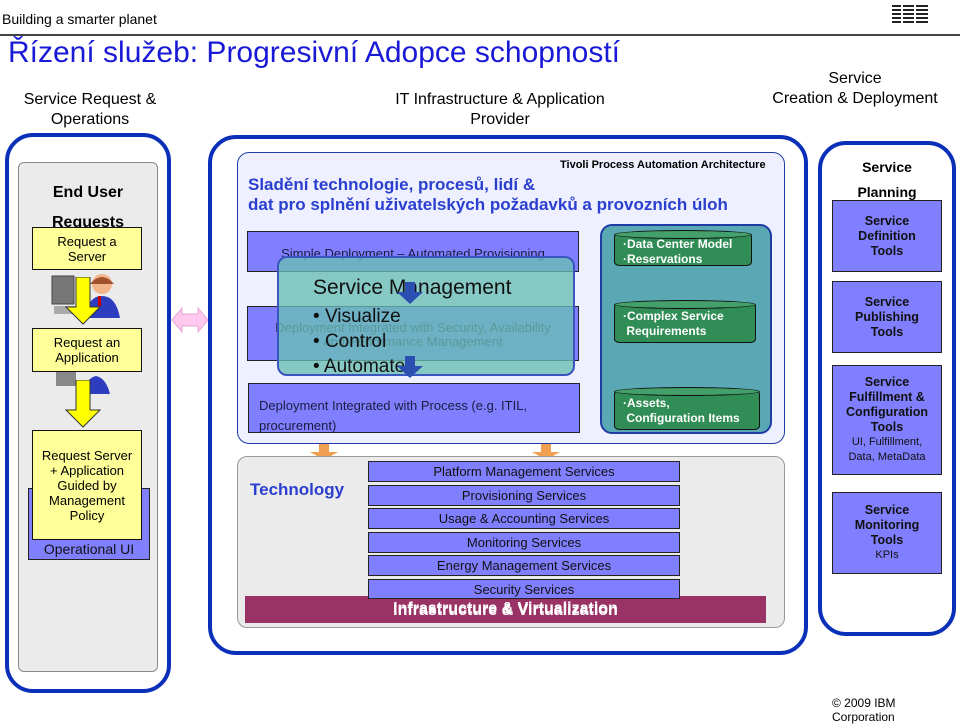 The width and height of the screenshot is (960, 724). What do you see at coordinates (88, 192) in the screenshot?
I see `heading-line: End User` at bounding box center [88, 192].